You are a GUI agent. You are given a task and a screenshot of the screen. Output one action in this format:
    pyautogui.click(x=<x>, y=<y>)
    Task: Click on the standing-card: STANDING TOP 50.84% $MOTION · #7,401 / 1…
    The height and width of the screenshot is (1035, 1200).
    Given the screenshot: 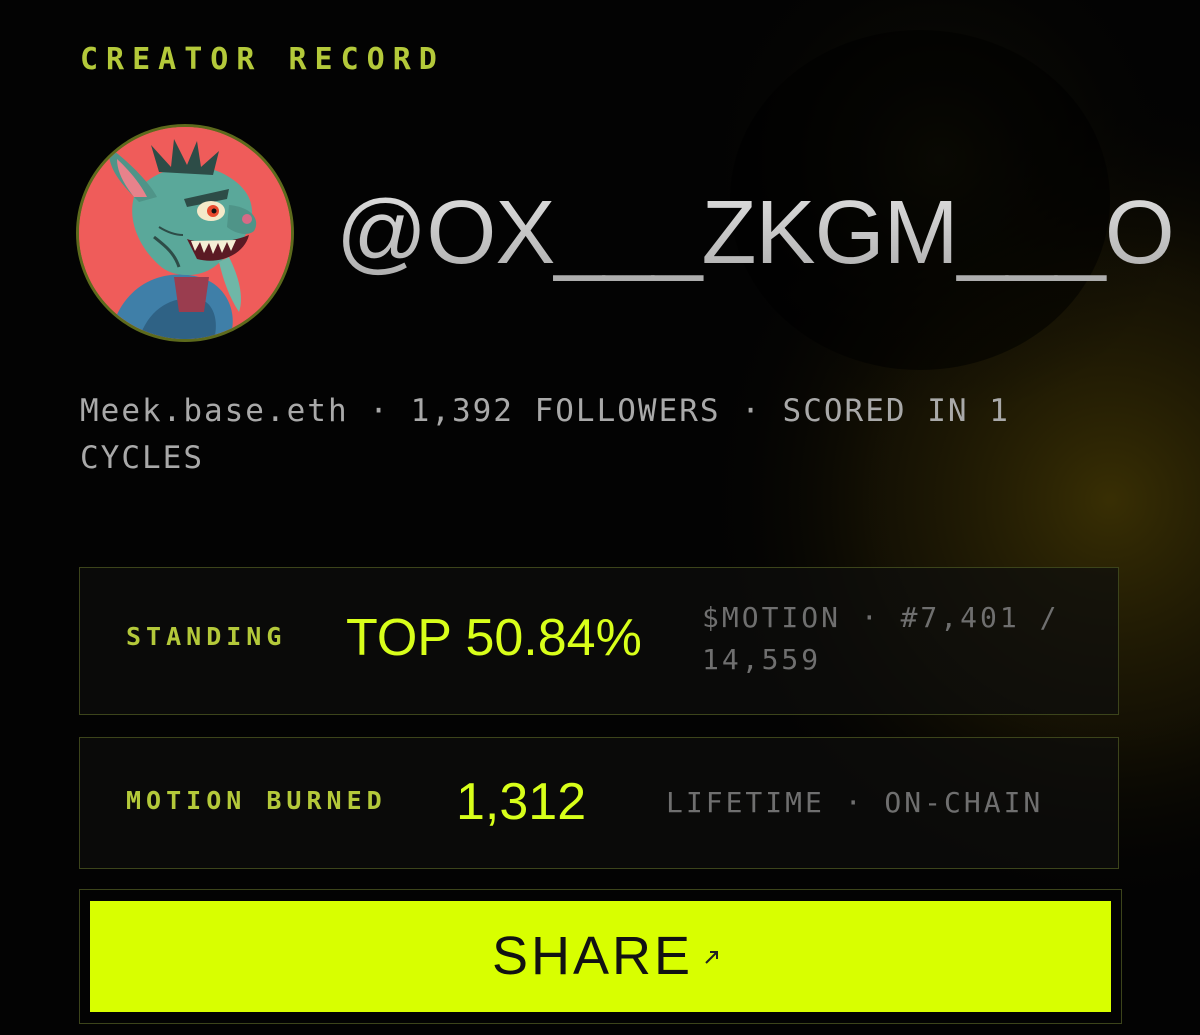 What is the action you would take?
    pyautogui.click(x=599, y=641)
    